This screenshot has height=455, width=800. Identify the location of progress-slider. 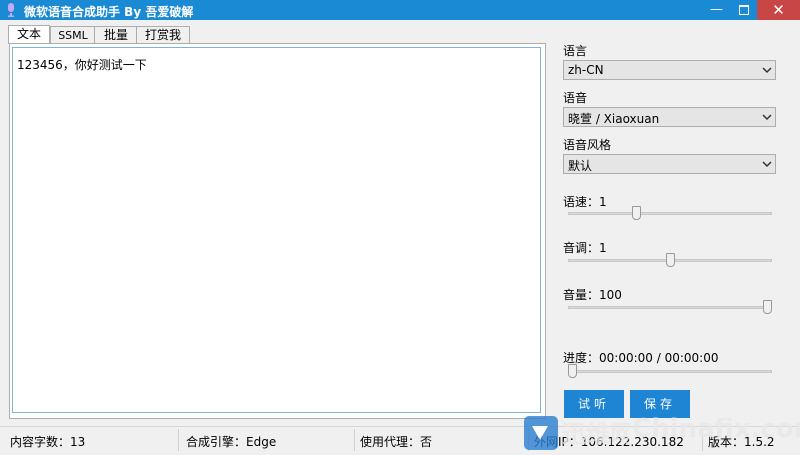
(670, 372).